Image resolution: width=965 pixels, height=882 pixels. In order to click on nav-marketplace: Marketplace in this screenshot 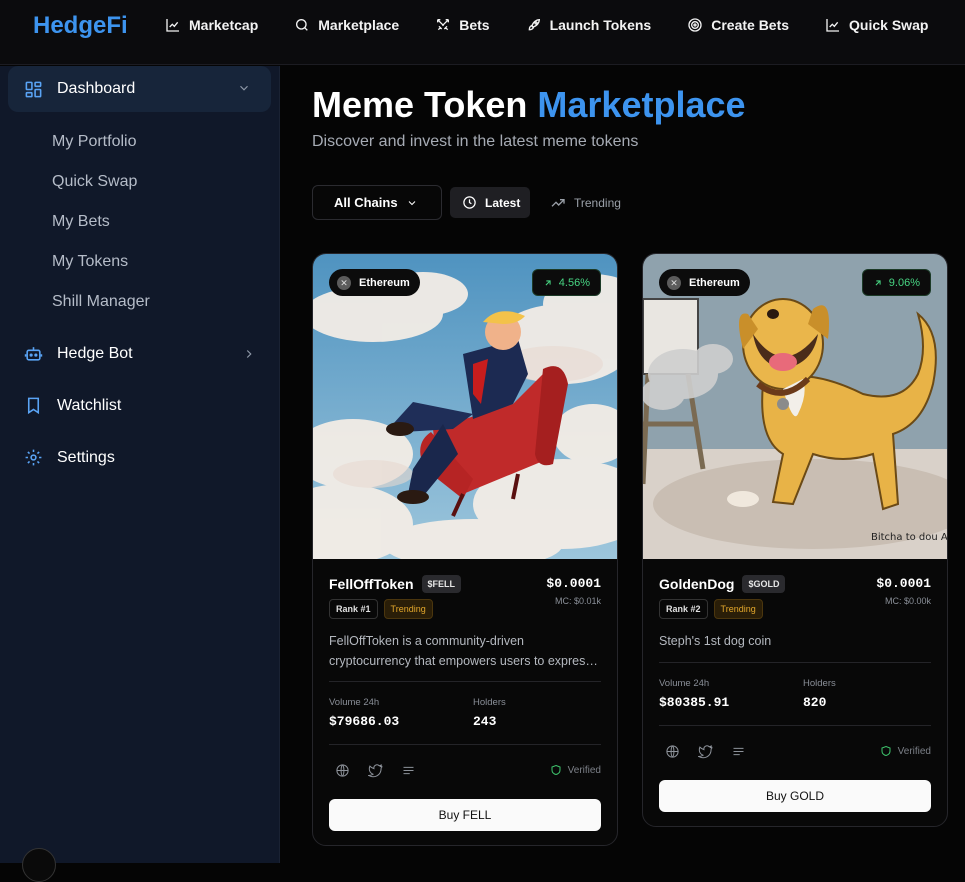, I will do `click(346, 25)`.